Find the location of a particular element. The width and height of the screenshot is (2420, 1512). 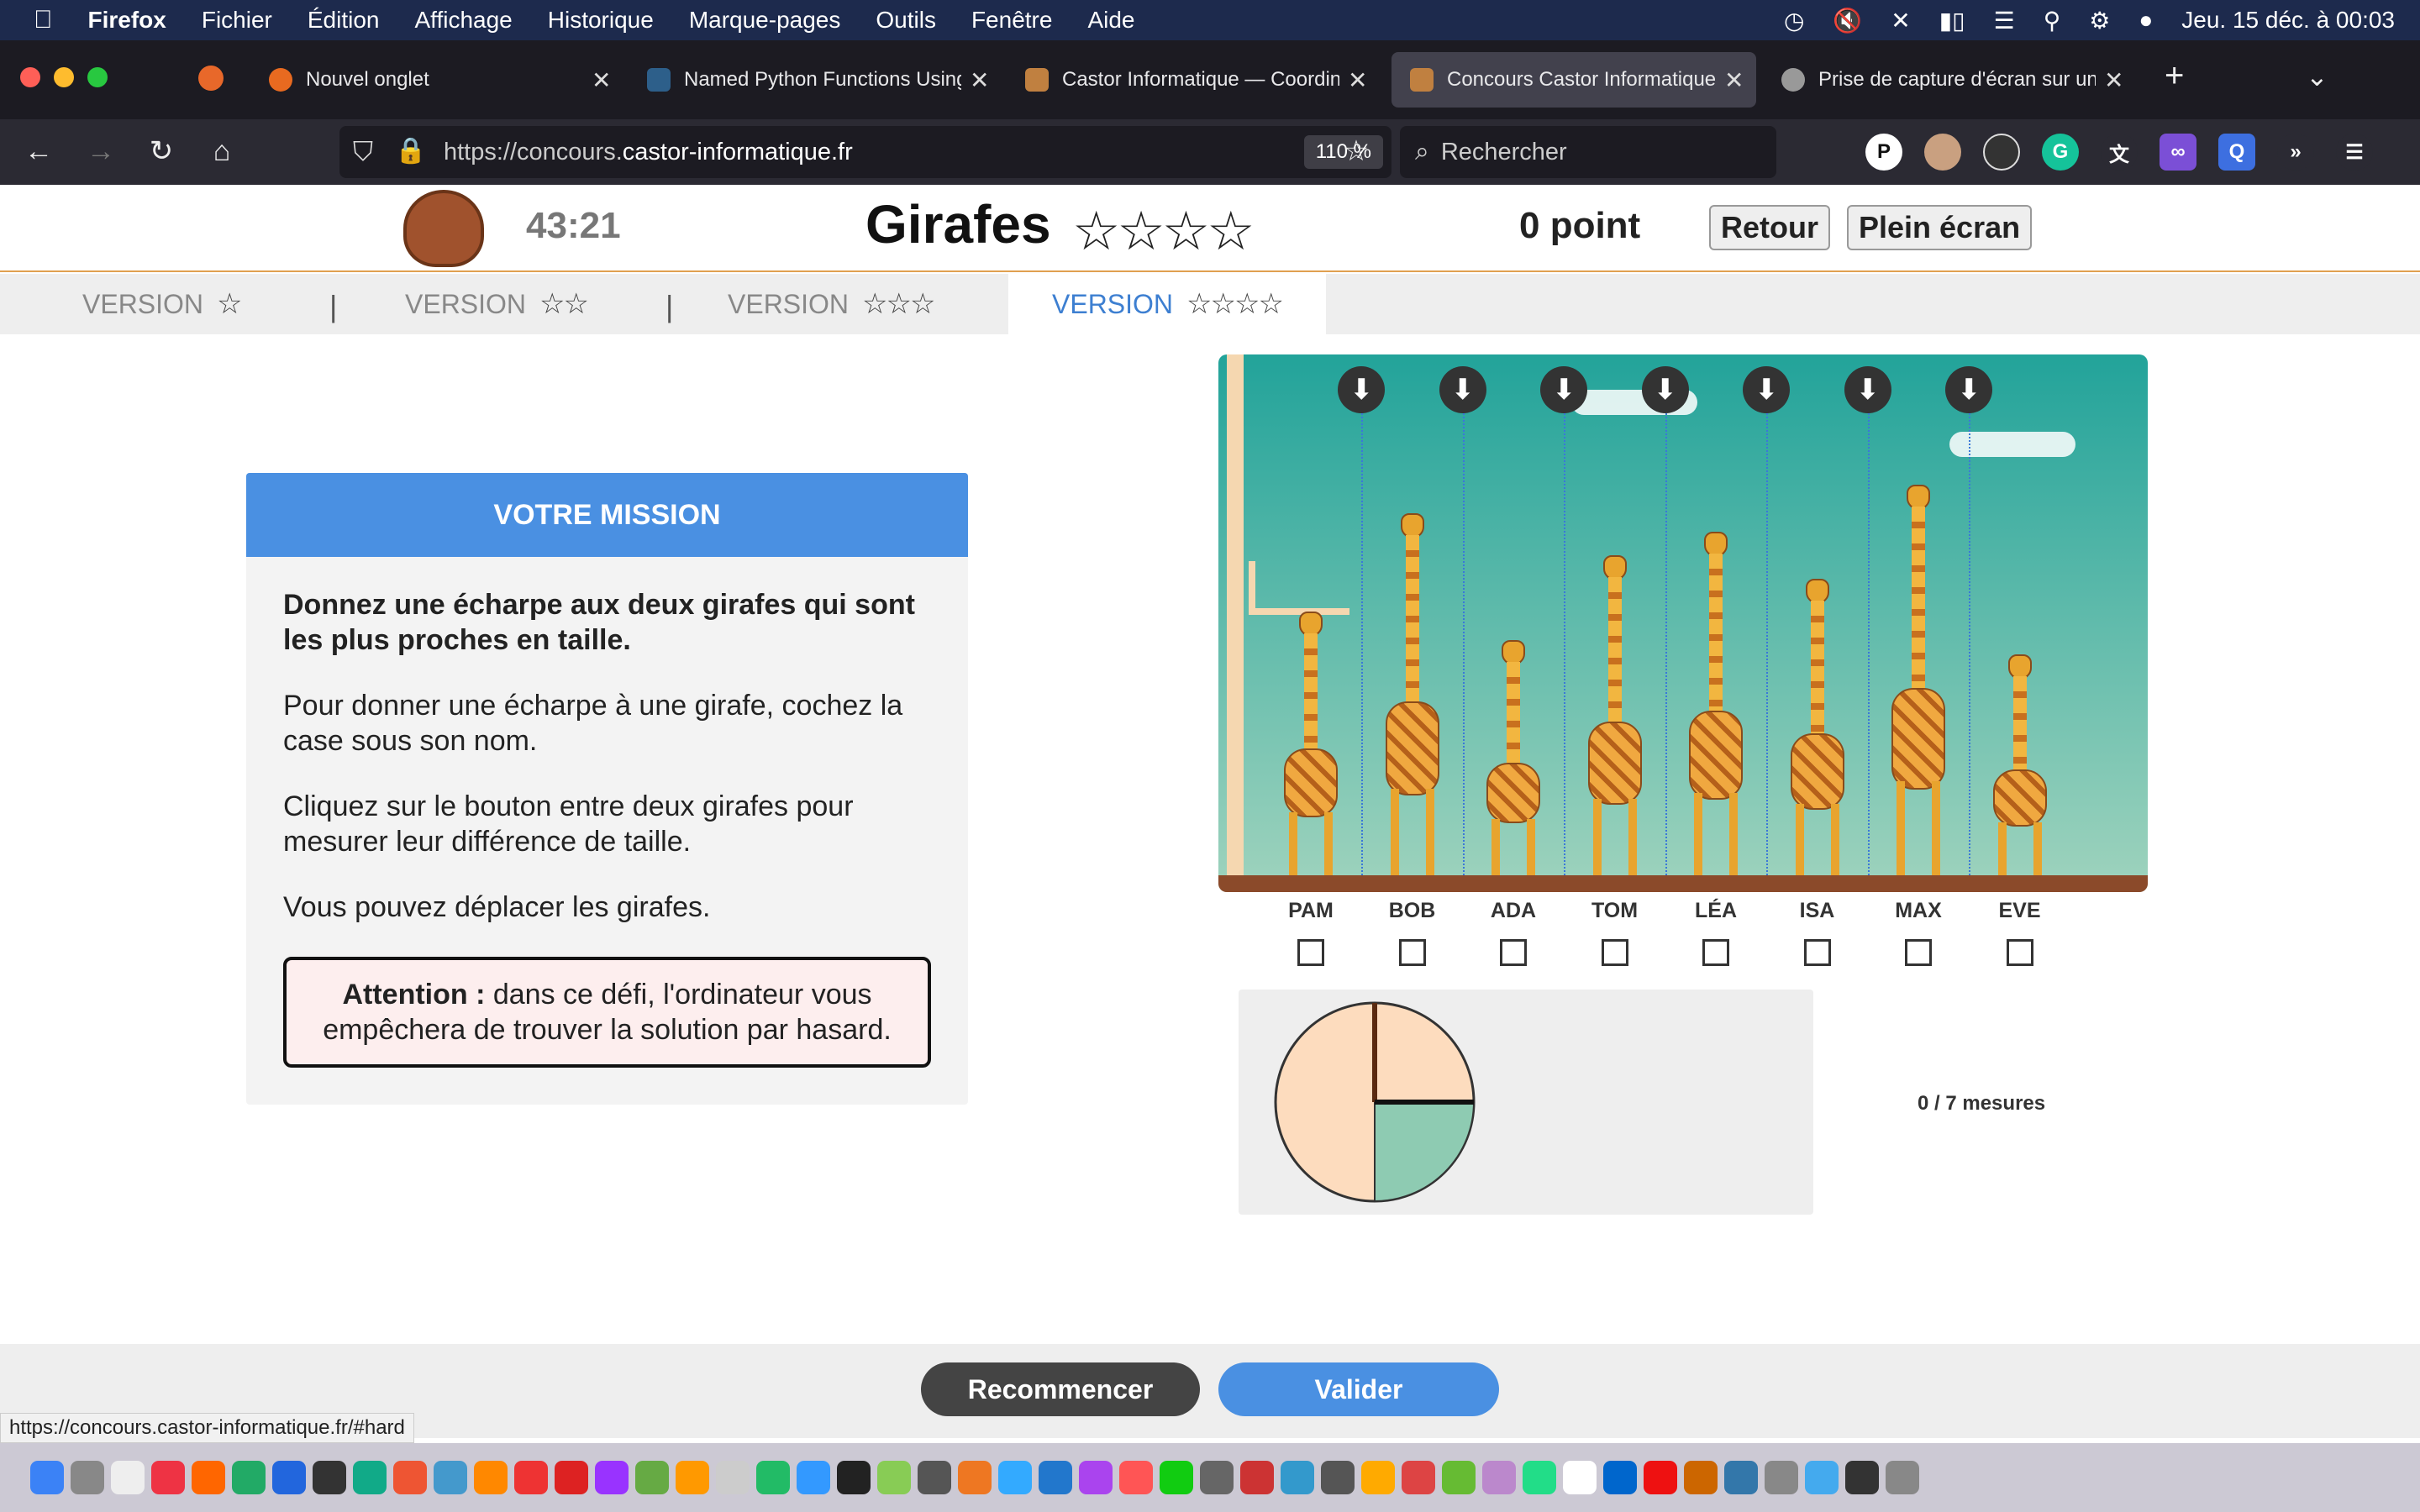

giraffe-ada is located at coordinates (1513, 757).